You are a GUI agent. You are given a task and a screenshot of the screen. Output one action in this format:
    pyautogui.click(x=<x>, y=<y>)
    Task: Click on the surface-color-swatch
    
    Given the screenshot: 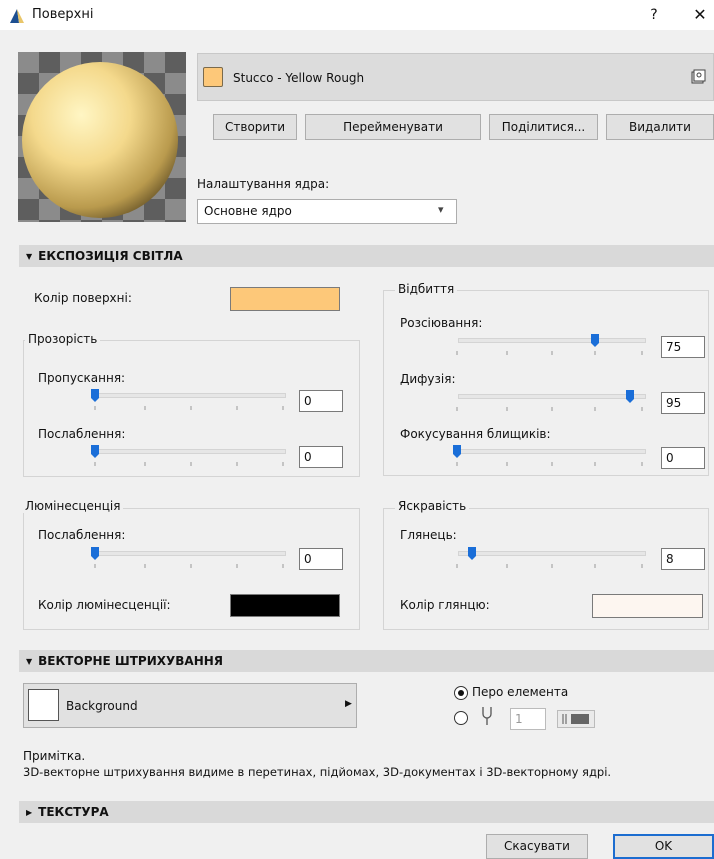 What is the action you would take?
    pyautogui.click(x=285, y=299)
    